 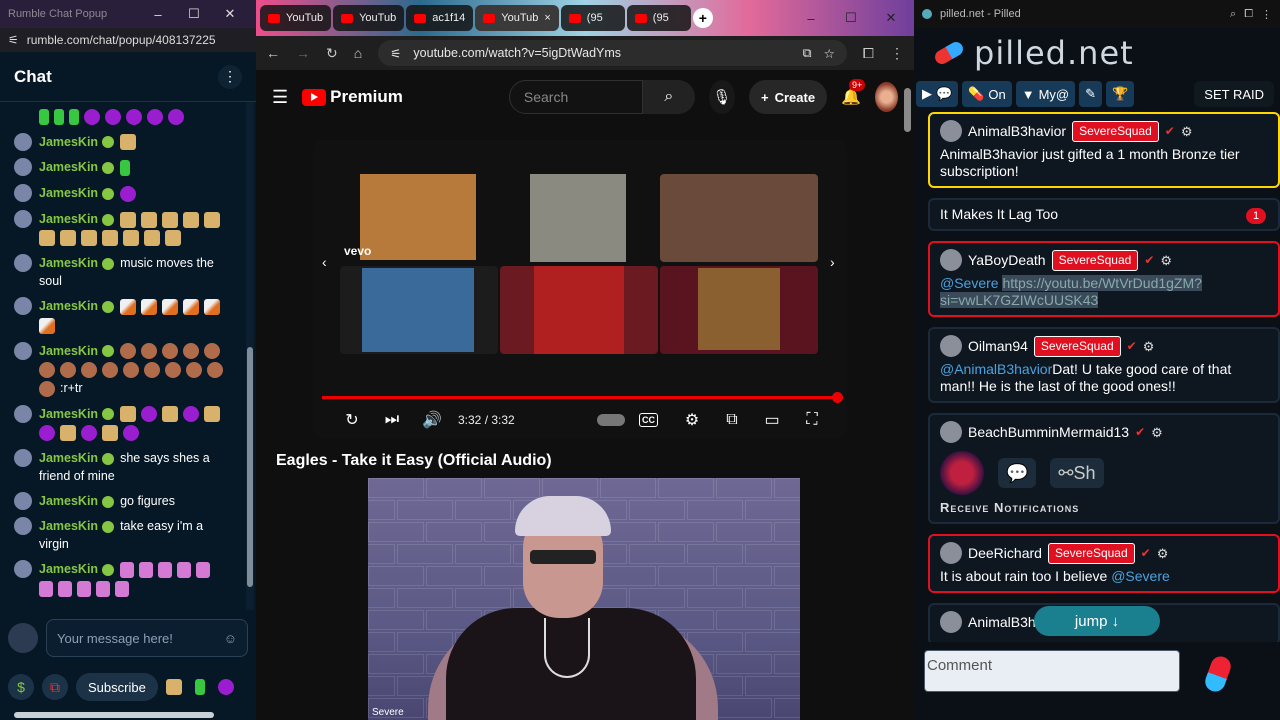 I want to click on notifications-bell-icon: 🔔 9+, so click(x=853, y=93).